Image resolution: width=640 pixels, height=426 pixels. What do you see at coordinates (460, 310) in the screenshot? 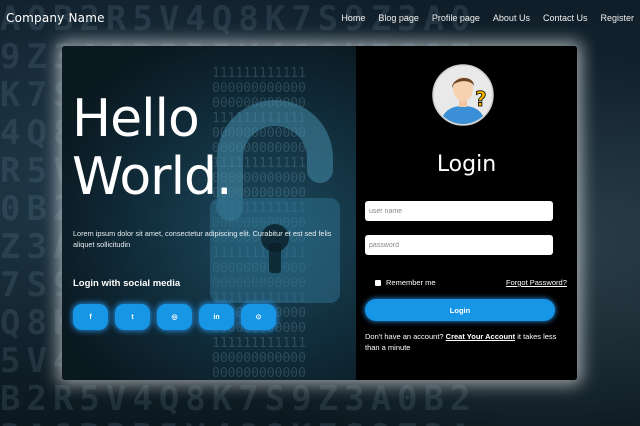
I see `login-button: Login` at bounding box center [460, 310].